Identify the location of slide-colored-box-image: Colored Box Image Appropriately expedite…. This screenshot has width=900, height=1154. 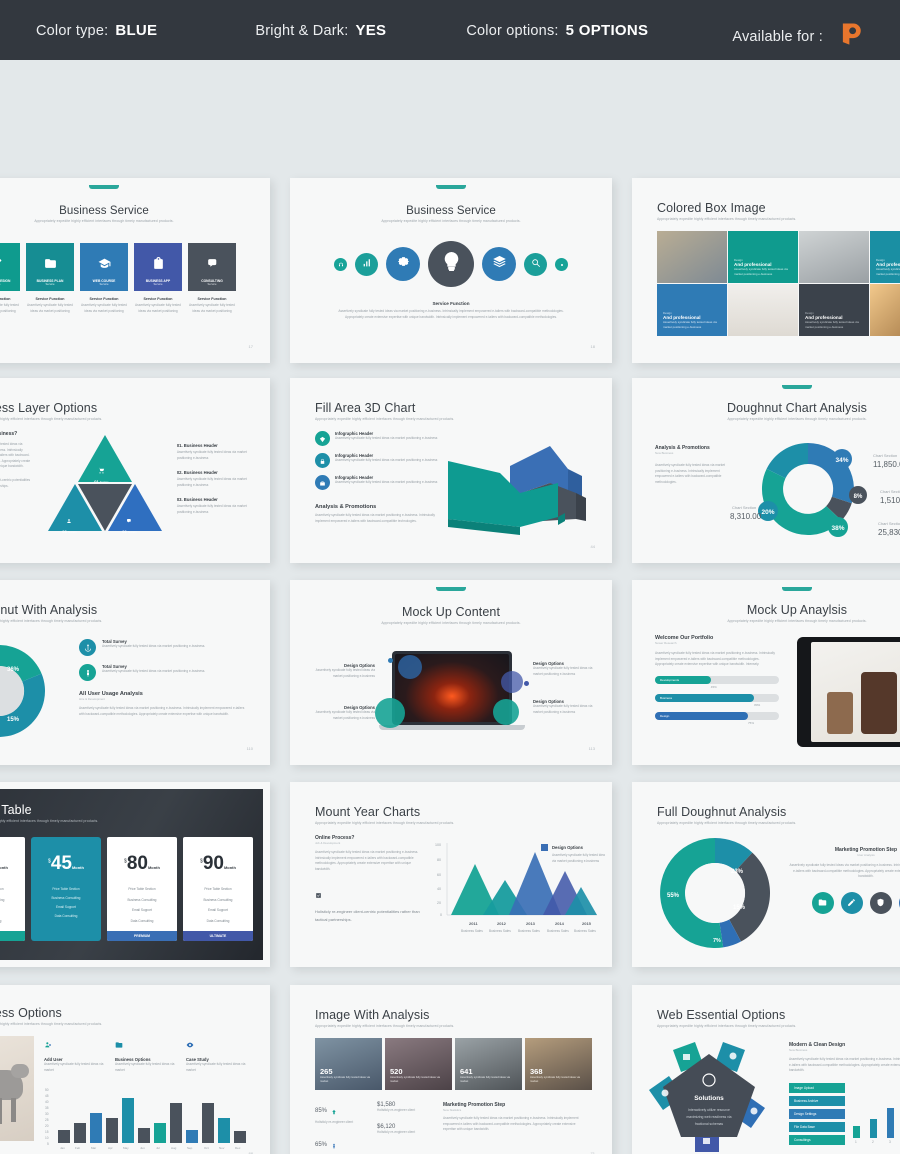
(766, 270).